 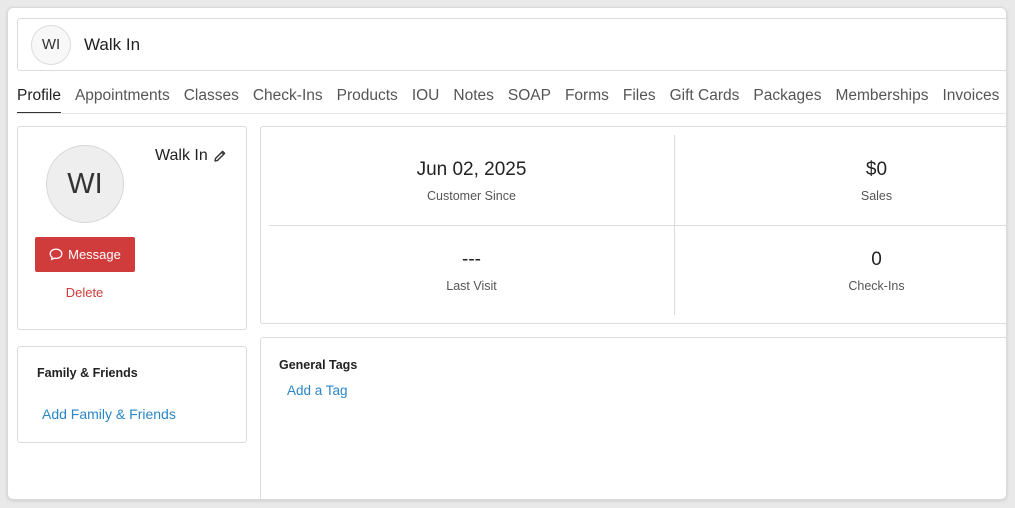 What do you see at coordinates (587, 100) in the screenshot?
I see `tab-forms: Forms` at bounding box center [587, 100].